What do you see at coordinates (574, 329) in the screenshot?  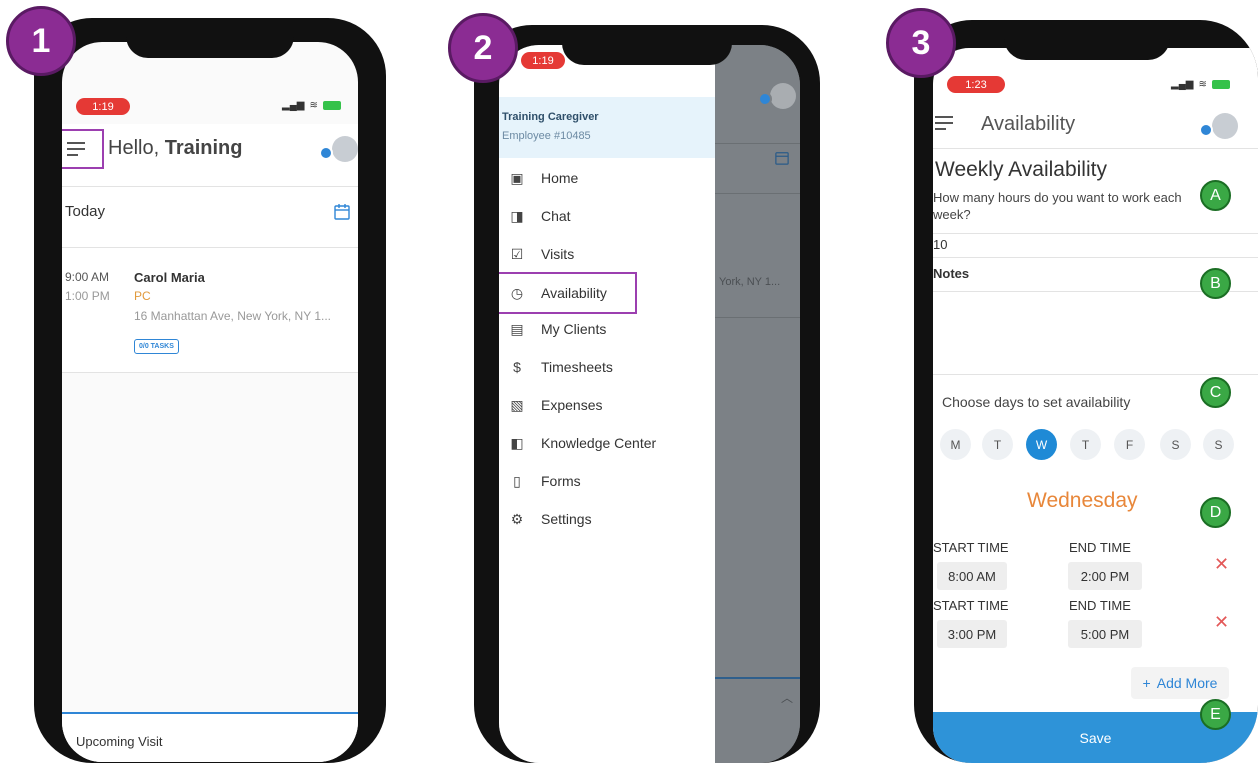 I see `menu-item-label: My Clients` at bounding box center [574, 329].